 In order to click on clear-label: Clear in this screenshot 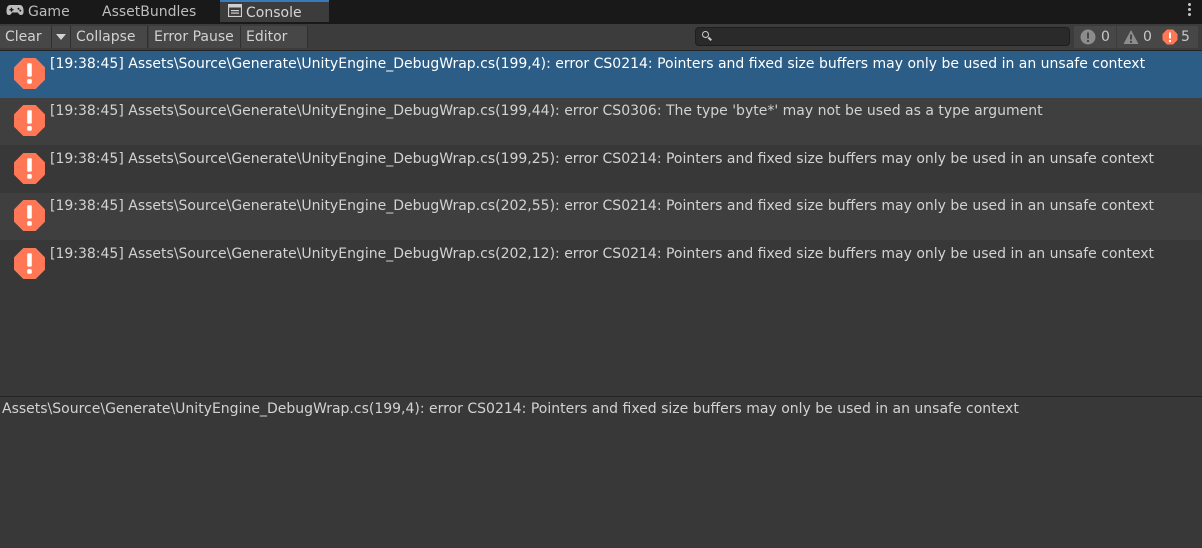, I will do `click(23, 37)`.